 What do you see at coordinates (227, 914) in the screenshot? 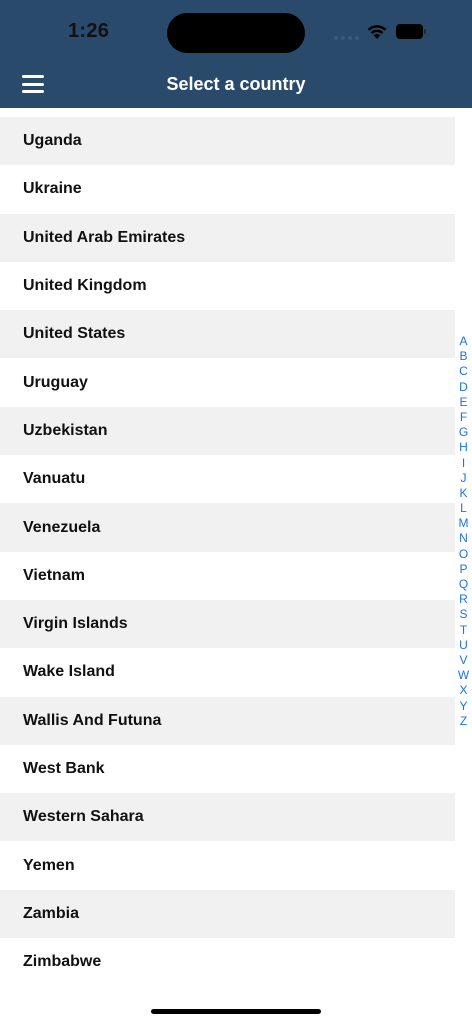
I see `country-row: Zambia` at bounding box center [227, 914].